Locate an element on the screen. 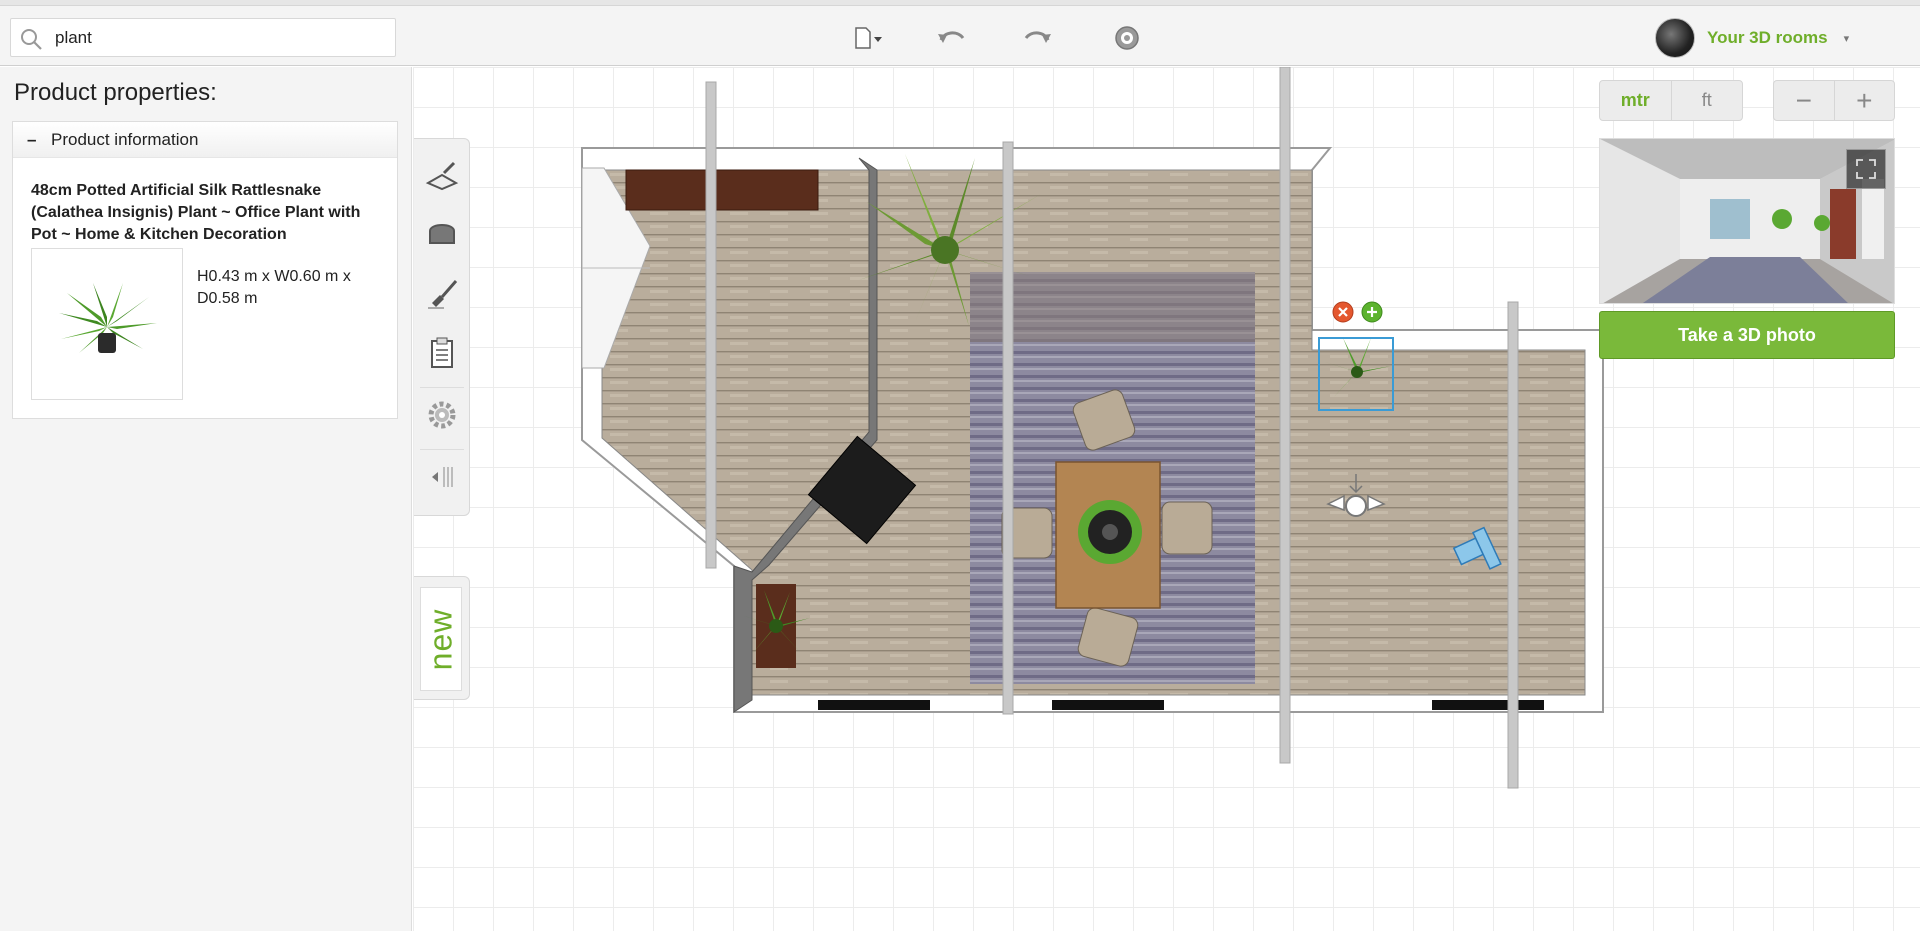  new-tab-label: new is located at coordinates (440, 639).